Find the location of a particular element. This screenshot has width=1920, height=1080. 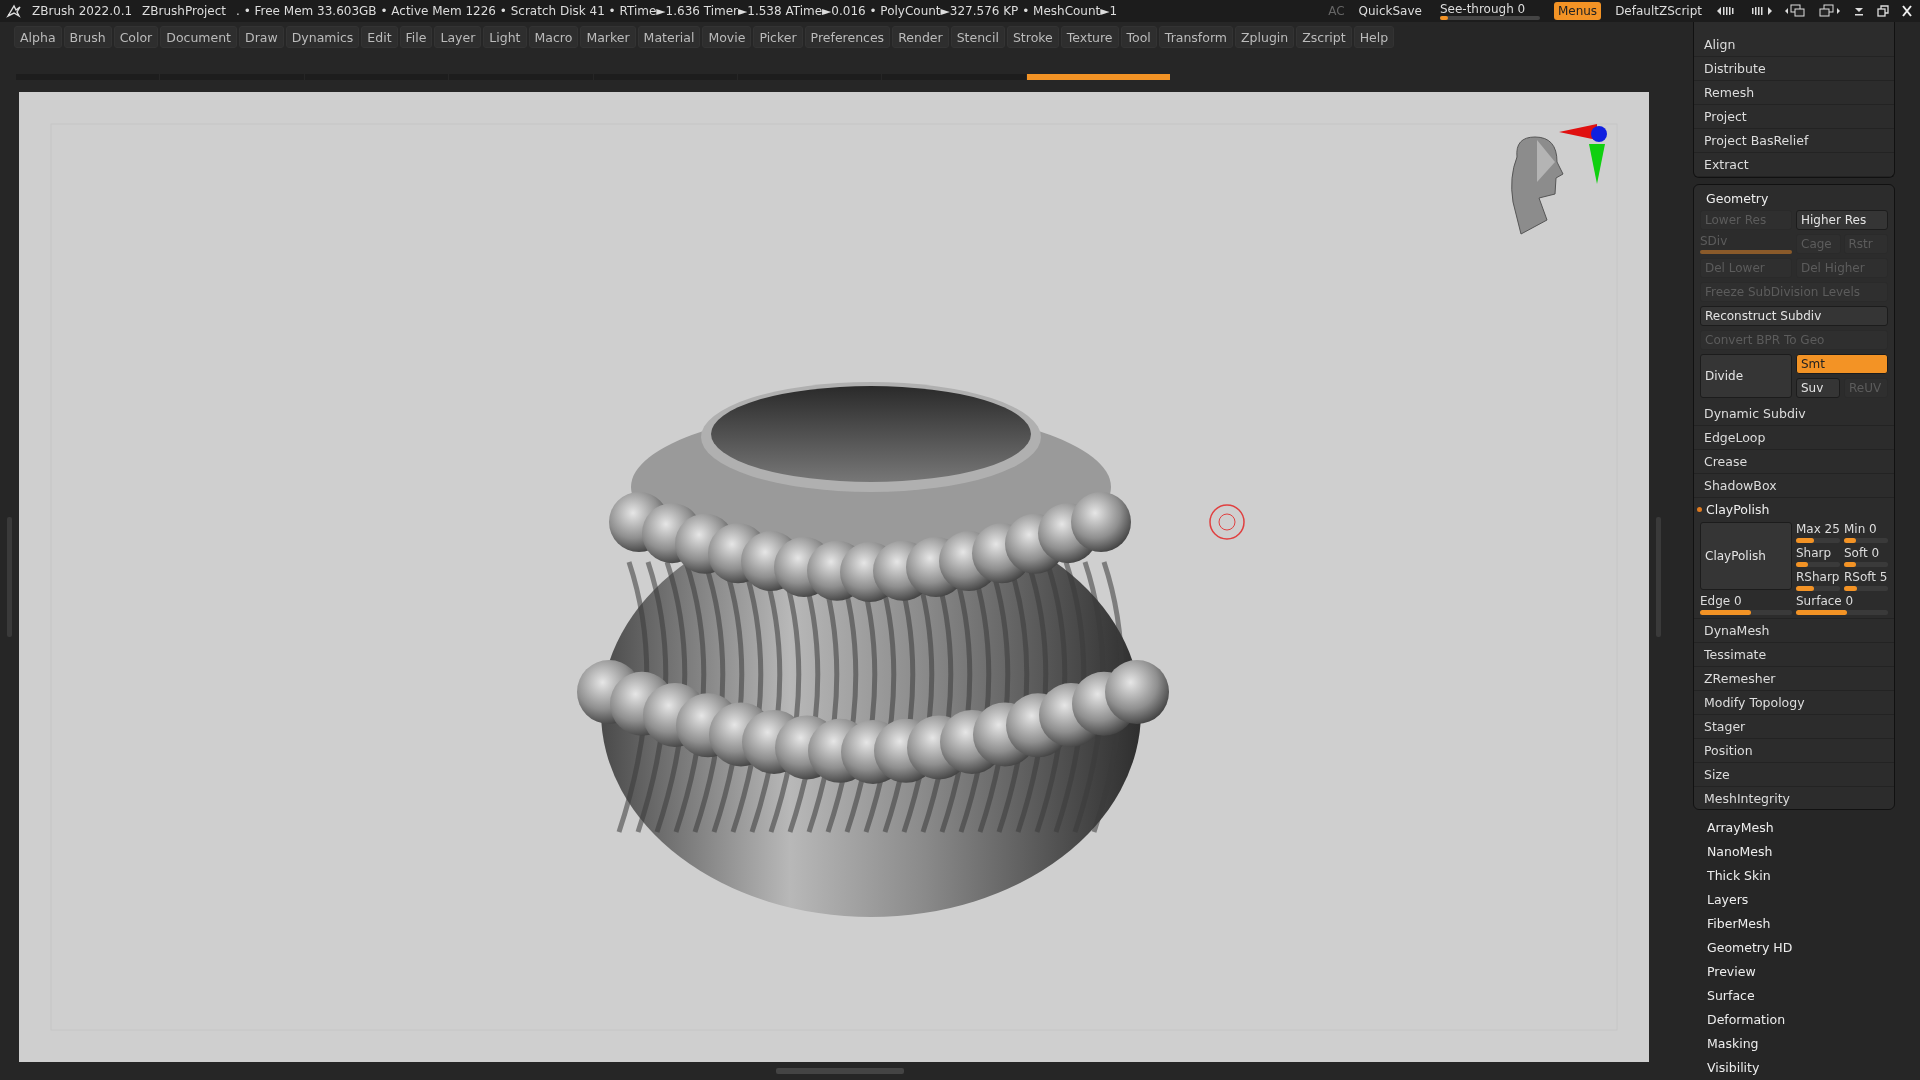

tool-menu-item: Project is located at coordinates (1794, 117).